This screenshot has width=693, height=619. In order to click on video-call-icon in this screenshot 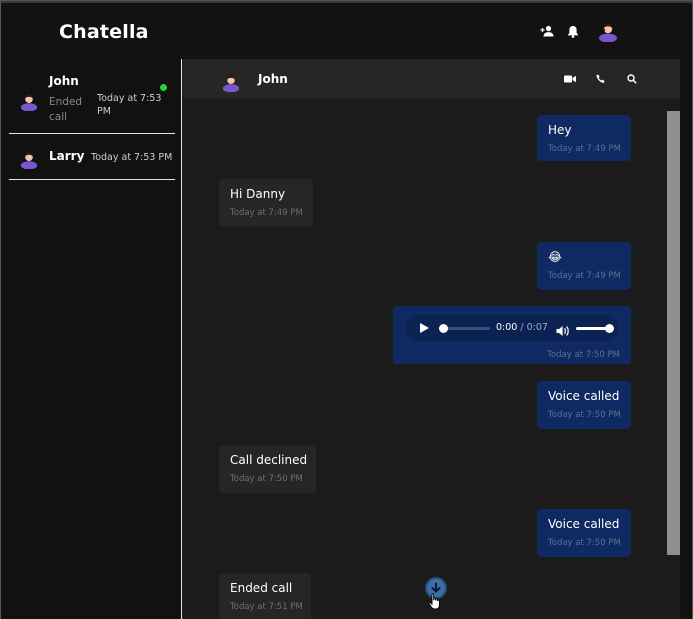, I will do `click(570, 79)`.